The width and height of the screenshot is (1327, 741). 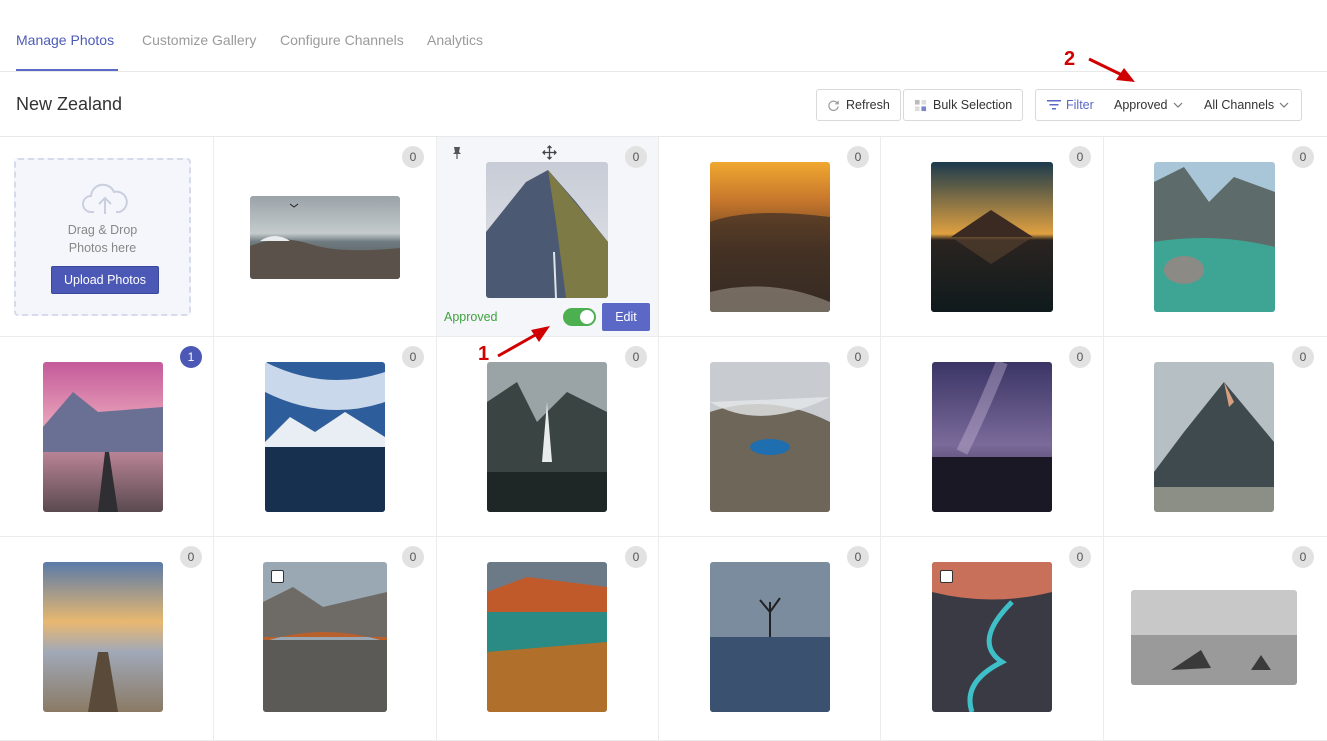 I want to click on filter-button: Filter, so click(x=1070, y=105).